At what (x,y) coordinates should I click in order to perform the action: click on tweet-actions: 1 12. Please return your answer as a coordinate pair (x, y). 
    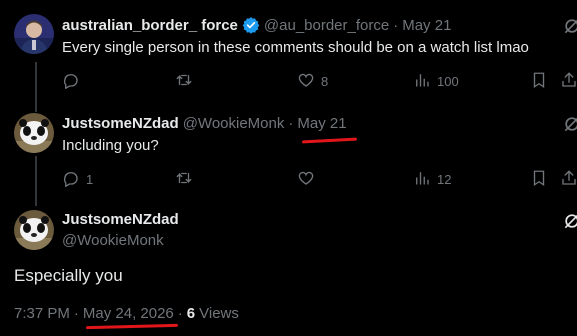
    Looking at the image, I should click on (319, 179).